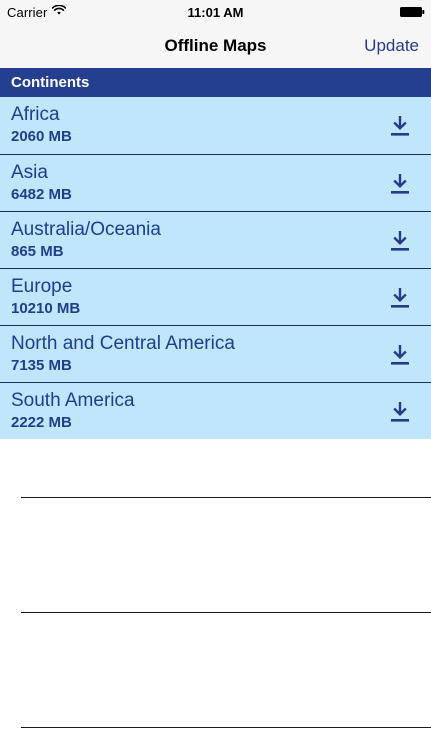 Image resolution: width=431 pixels, height=733 pixels. What do you see at coordinates (86, 229) in the screenshot?
I see `continent-name: Australia/Oceania` at bounding box center [86, 229].